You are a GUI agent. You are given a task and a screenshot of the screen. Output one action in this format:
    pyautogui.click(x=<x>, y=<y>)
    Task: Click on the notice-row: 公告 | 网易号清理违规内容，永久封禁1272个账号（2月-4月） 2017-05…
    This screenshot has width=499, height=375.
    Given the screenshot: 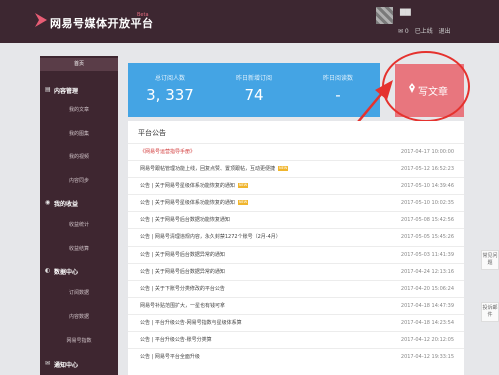 What is the action you would take?
    pyautogui.click(x=296, y=236)
    